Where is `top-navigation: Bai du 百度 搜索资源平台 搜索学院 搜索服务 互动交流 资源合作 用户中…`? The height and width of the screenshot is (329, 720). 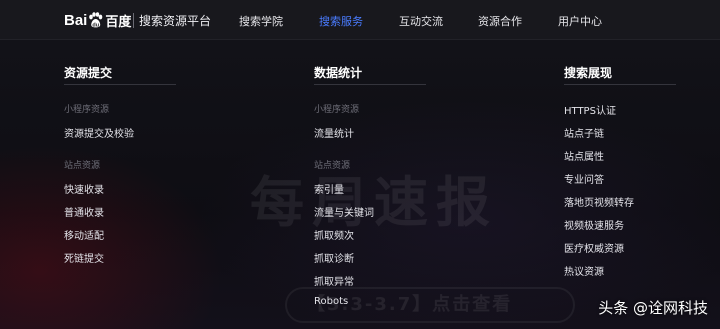
top-navigation: Bai du 百度 搜索资源平台 搜索学院 搜索服务 互动交流 资源合作 用户中… is located at coordinates (360, 20).